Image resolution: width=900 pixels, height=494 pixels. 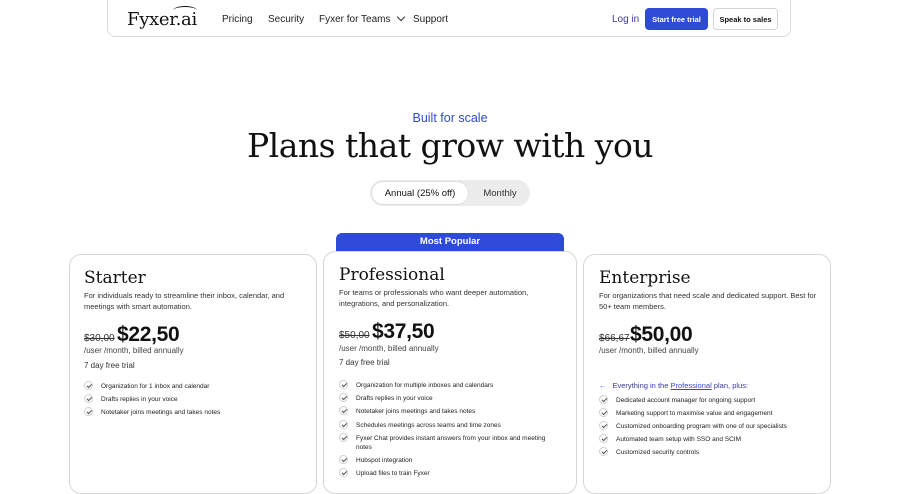 What do you see at coordinates (625, 19) in the screenshot?
I see `login-link: Log in` at bounding box center [625, 19].